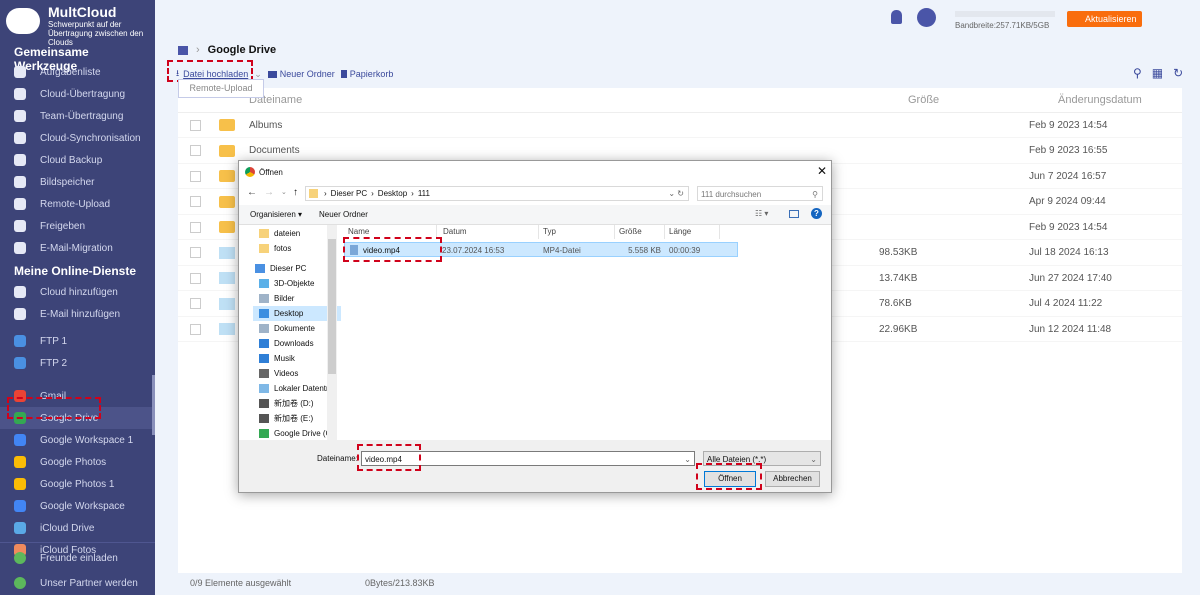  I want to click on column-size: Größe, so click(640, 232).